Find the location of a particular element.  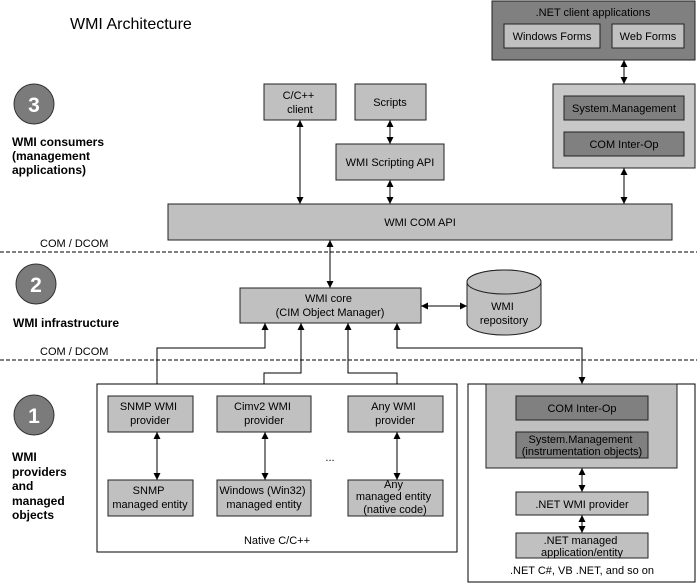

layer-2-badge: 2 is located at coordinates (36, 284).